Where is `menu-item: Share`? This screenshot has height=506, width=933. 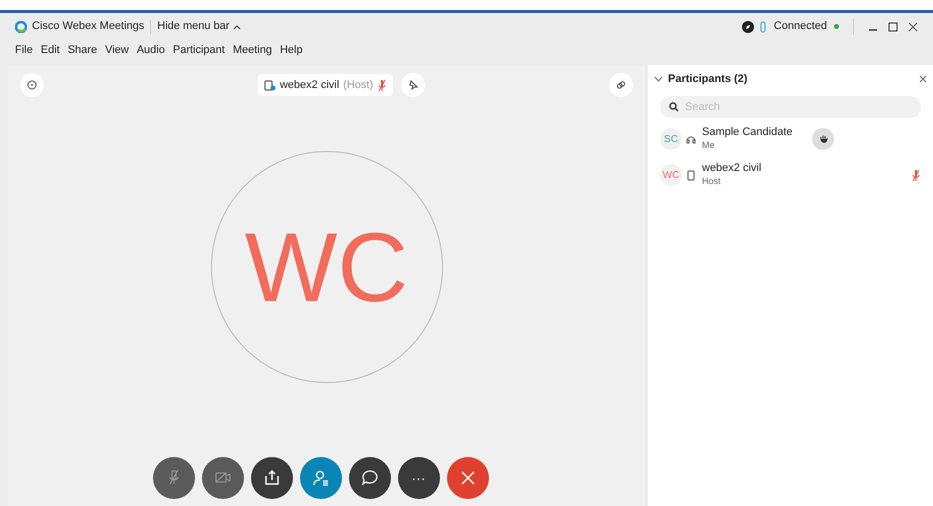
menu-item: Share is located at coordinates (83, 50).